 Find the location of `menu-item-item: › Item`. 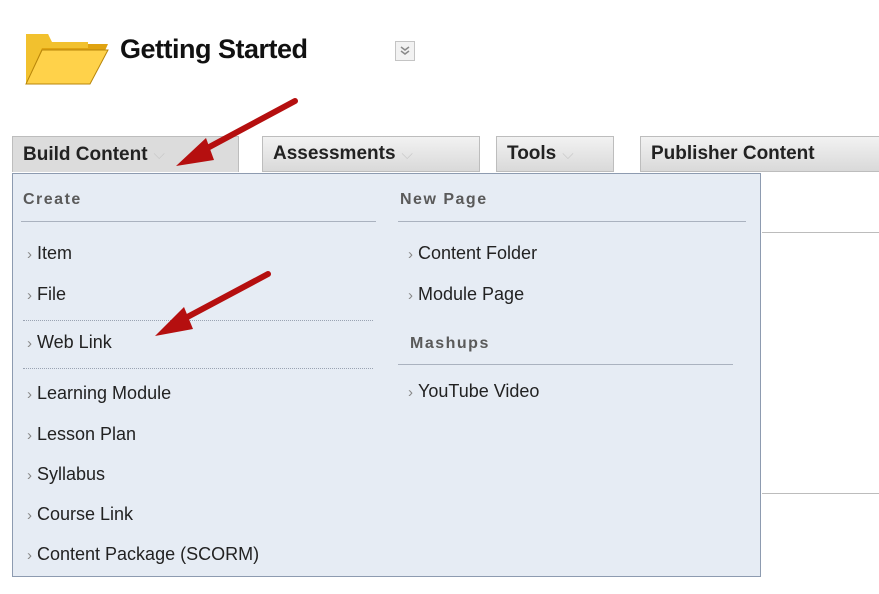

menu-item-item: › Item is located at coordinates (49, 253).